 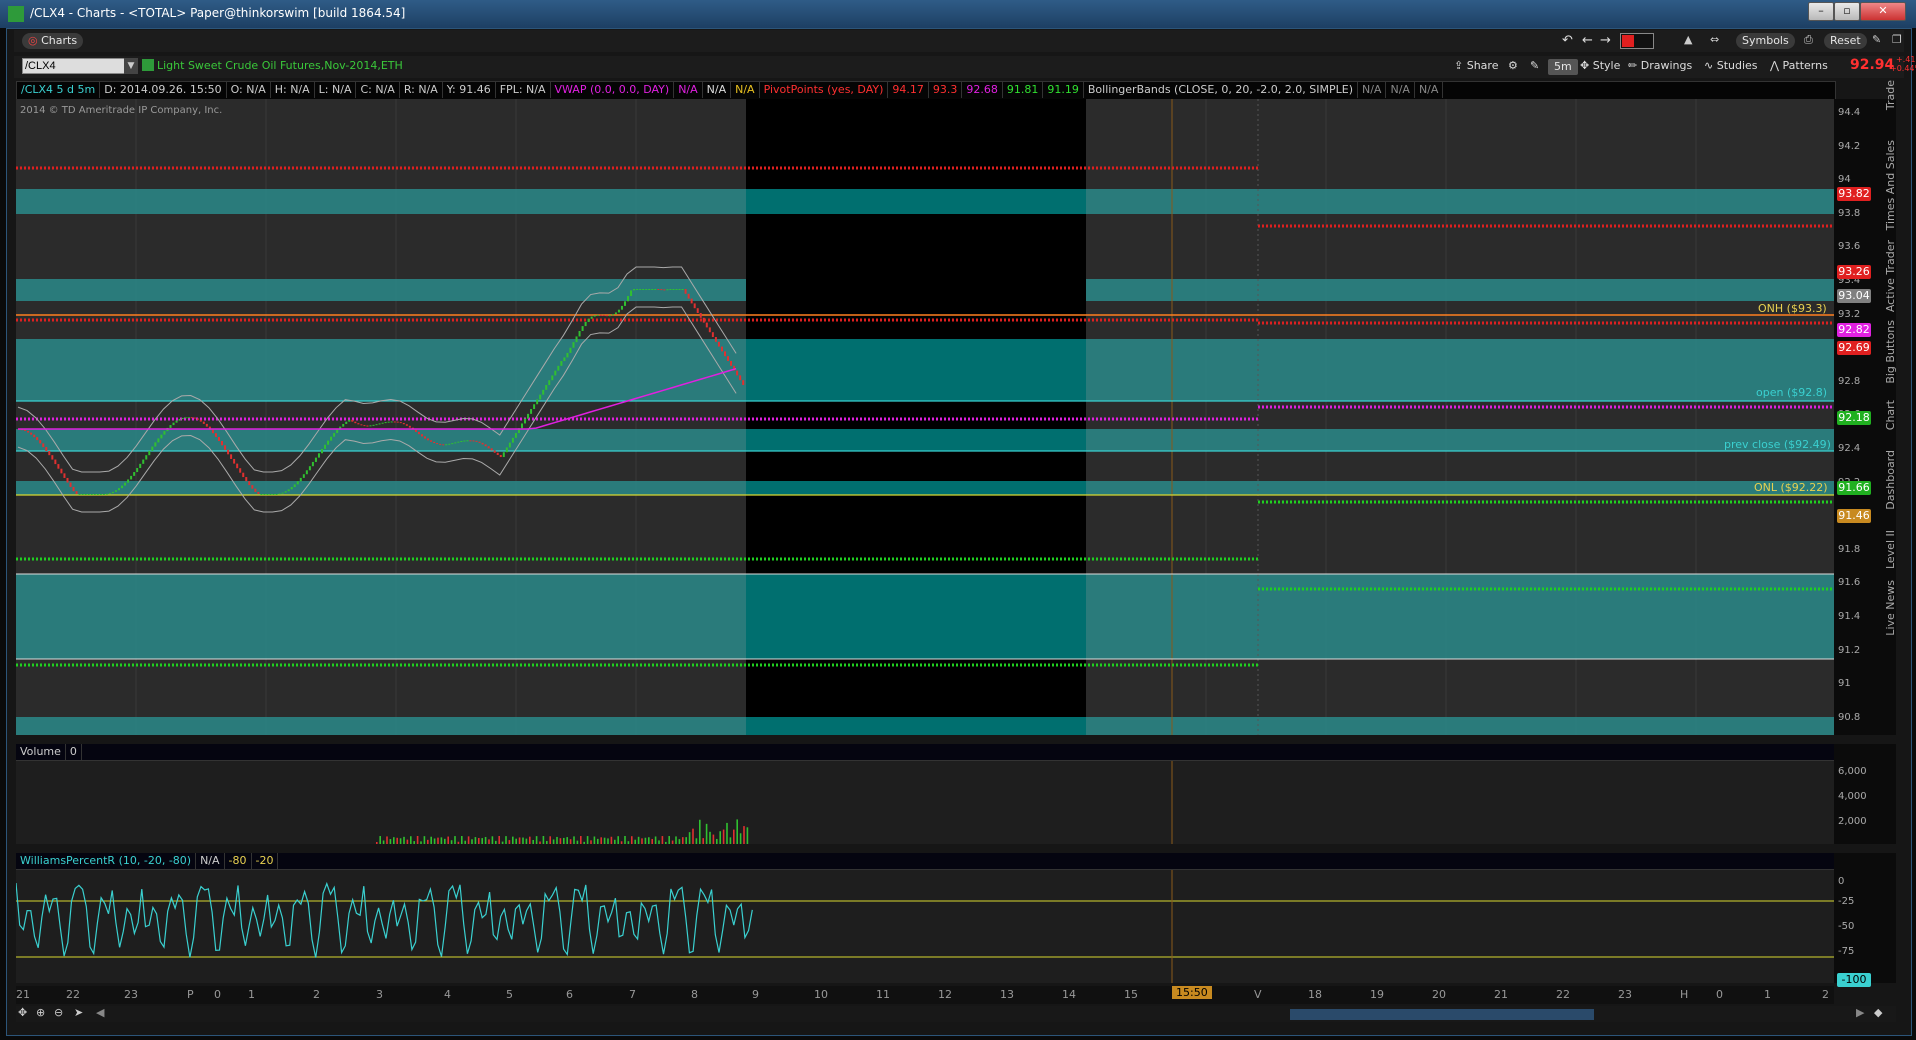 What do you see at coordinates (1567, 40) in the screenshot?
I see `undo-icon: ↶` at bounding box center [1567, 40].